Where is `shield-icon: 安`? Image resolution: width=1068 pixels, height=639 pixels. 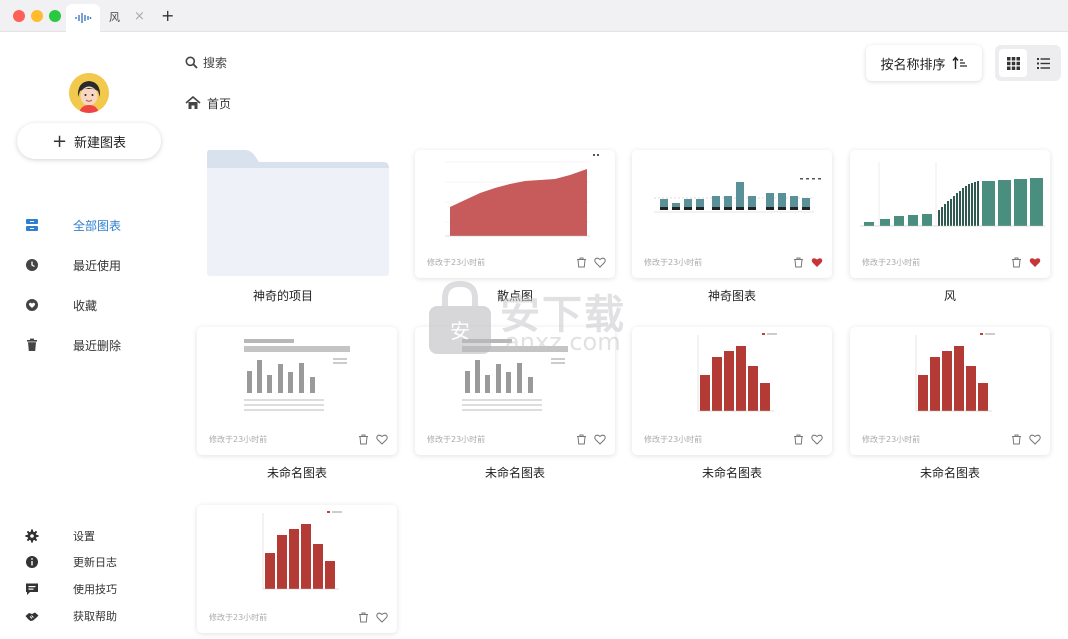 shield-icon: 安 is located at coordinates (460, 317).